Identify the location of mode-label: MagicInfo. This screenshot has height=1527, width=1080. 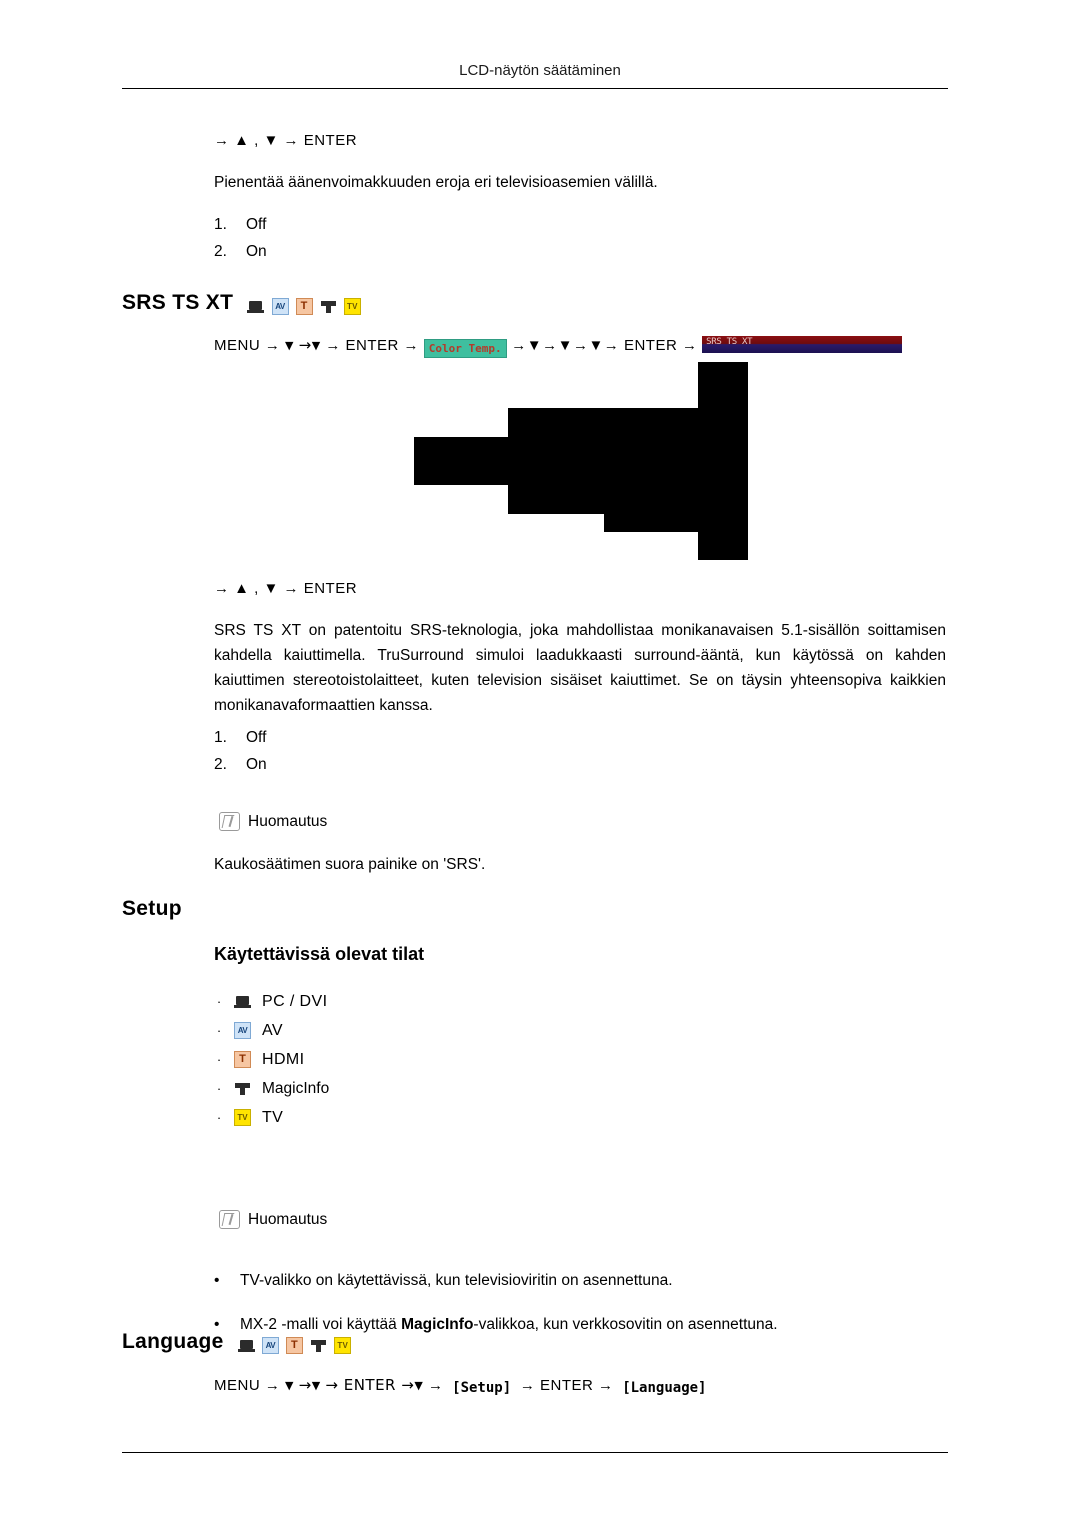
(296, 1088).